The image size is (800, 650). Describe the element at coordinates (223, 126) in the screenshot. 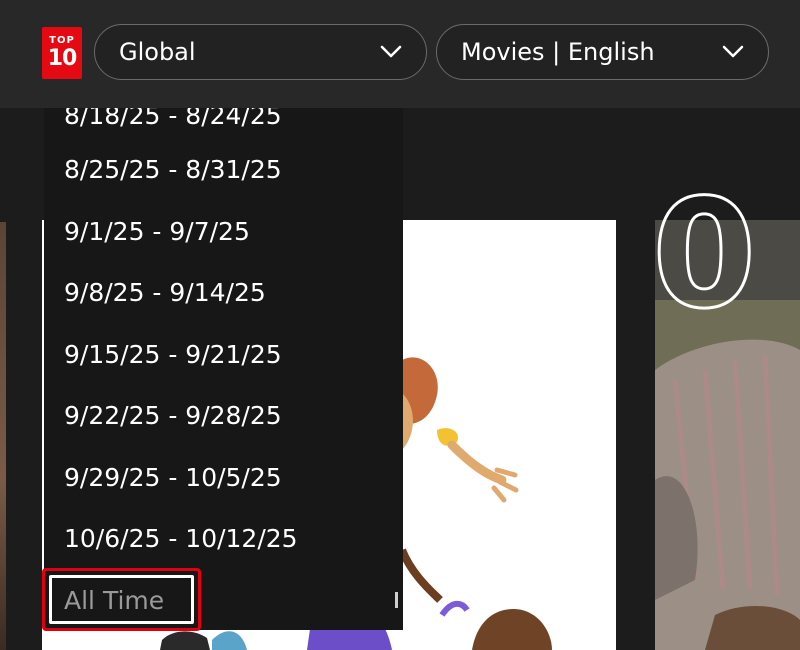

I see `dropdown-option: 8/18/25 - 8/24/25` at that location.